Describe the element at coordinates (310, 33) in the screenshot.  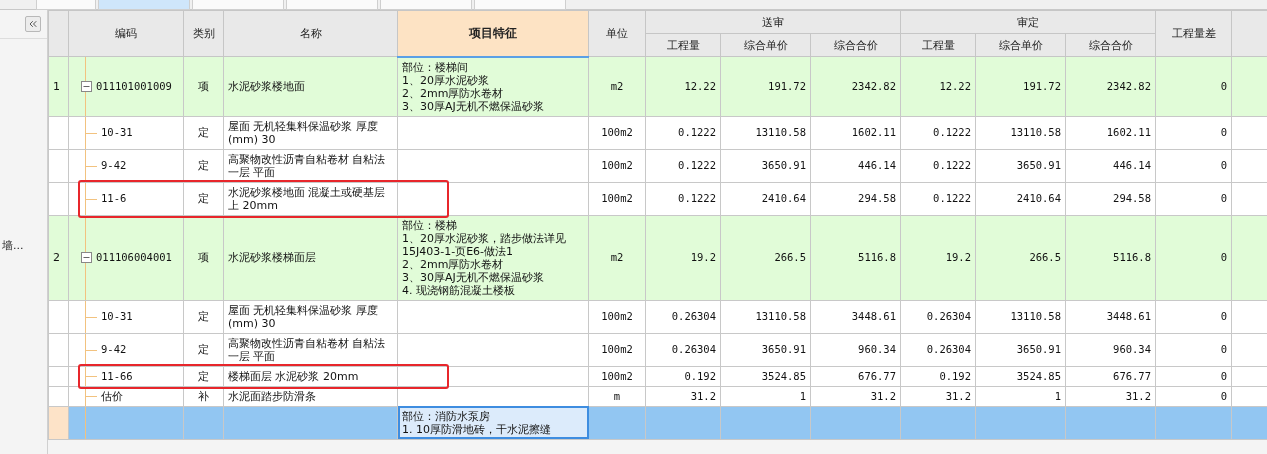
I see `header-cell: 名称` at that location.